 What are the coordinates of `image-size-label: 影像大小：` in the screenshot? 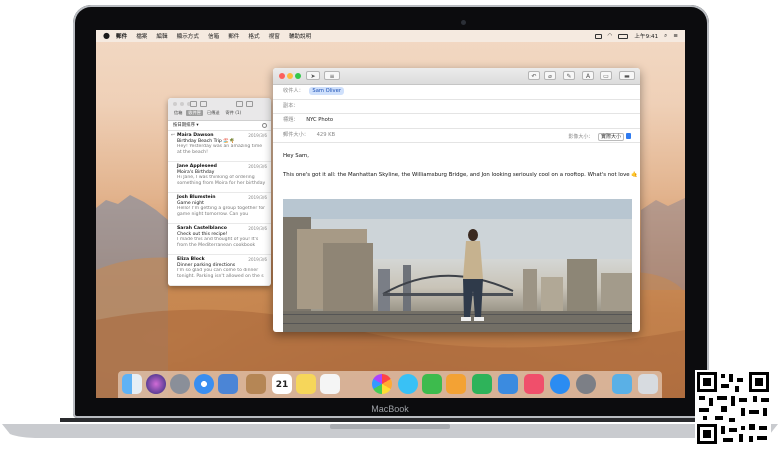 It's located at (581, 136).